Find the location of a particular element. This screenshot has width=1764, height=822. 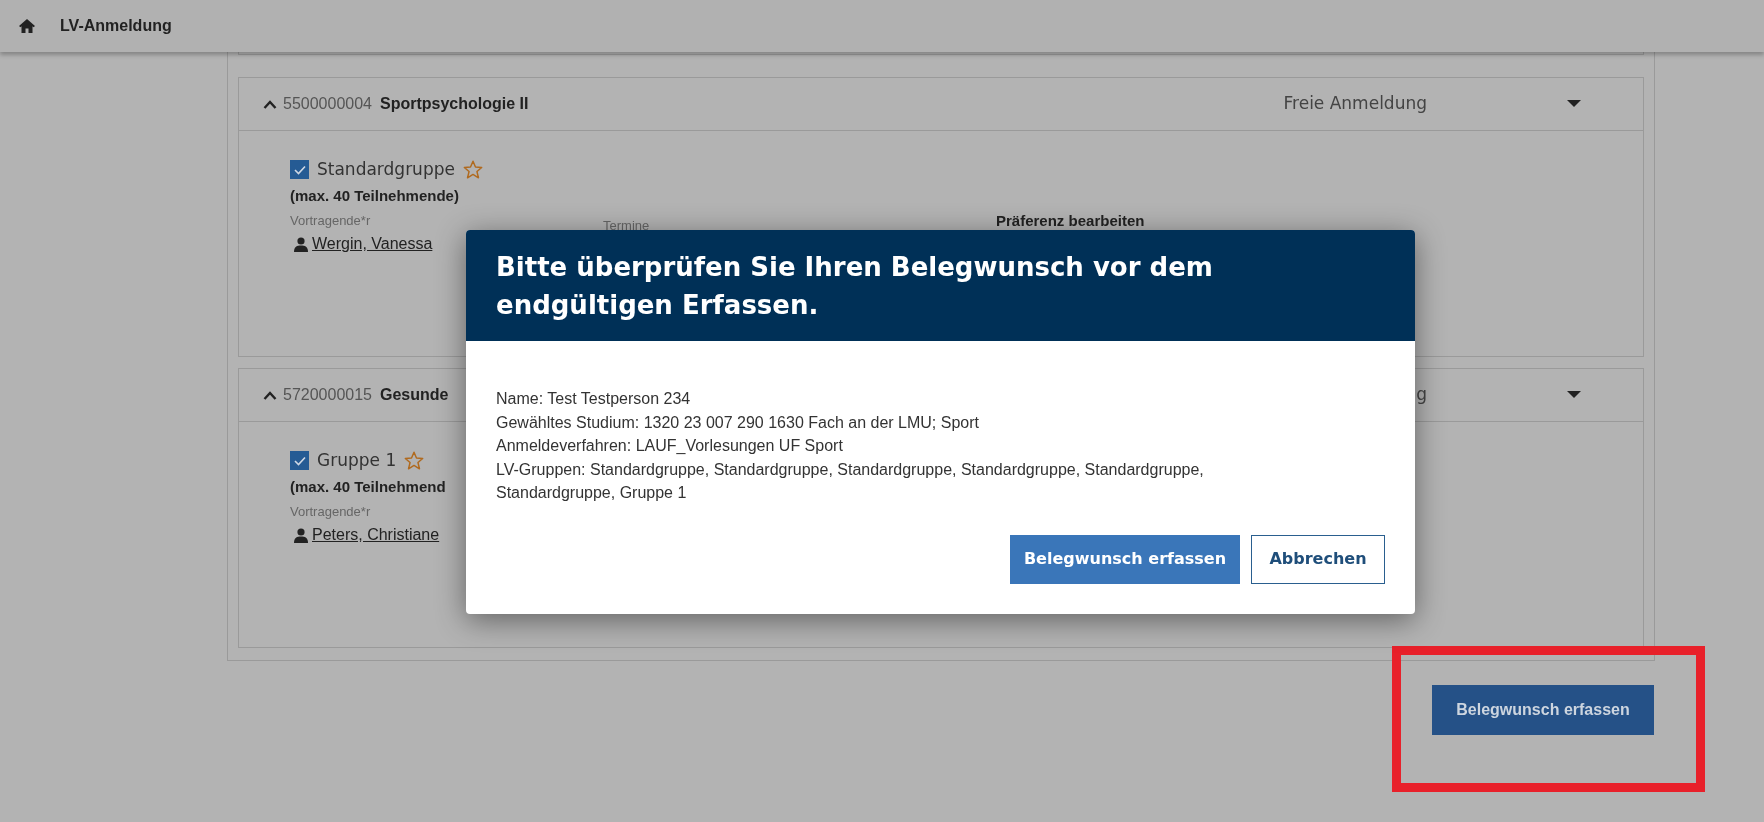

procedure-label: g is located at coordinates (1421, 395).